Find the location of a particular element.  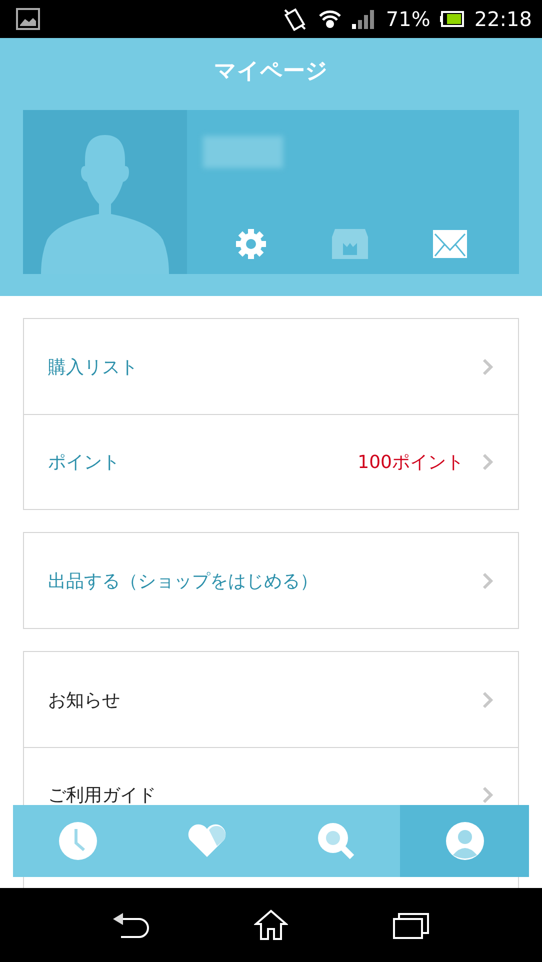

profile-icon is located at coordinates (465, 841).